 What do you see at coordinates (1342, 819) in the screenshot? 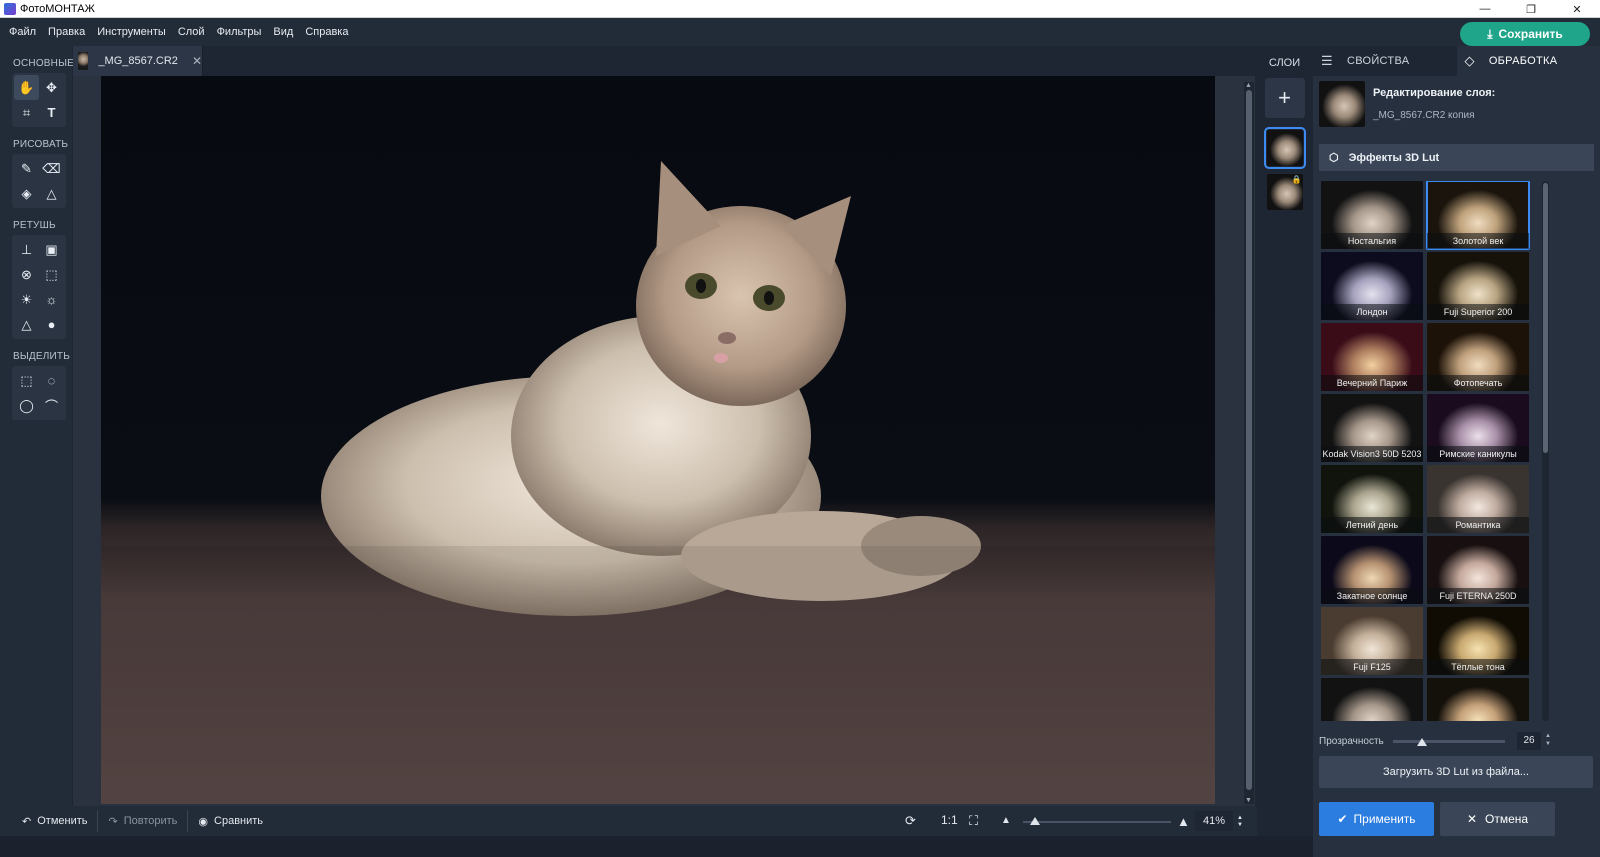
I see `check-icon: ✔` at bounding box center [1342, 819].